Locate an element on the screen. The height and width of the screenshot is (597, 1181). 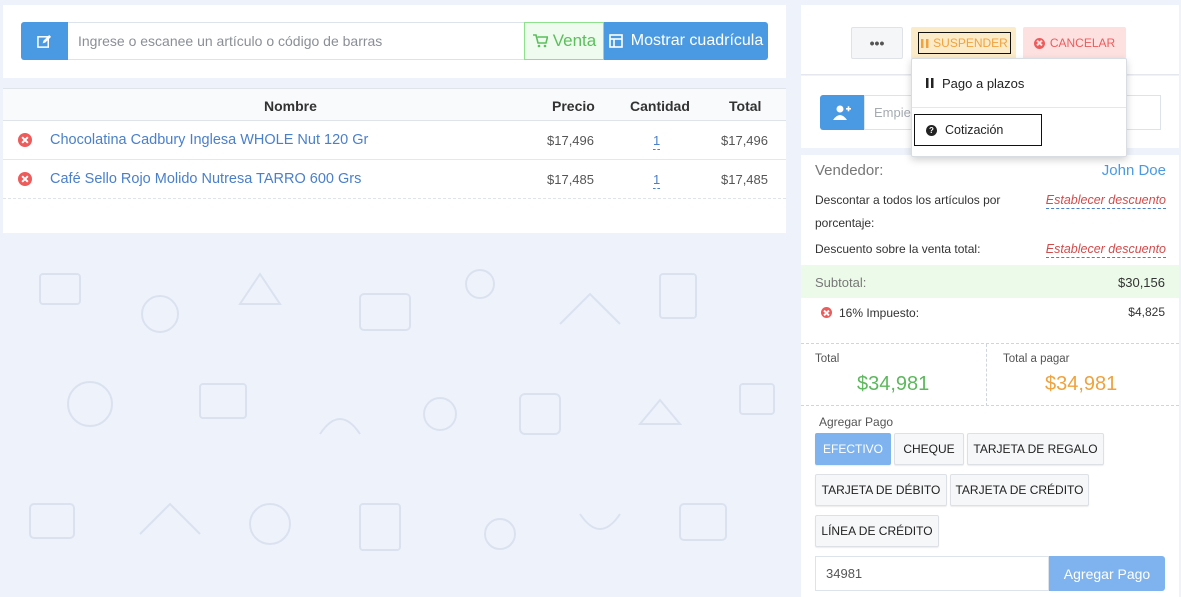
subtotal-row: Subtotal: $30,156 is located at coordinates (990, 281).